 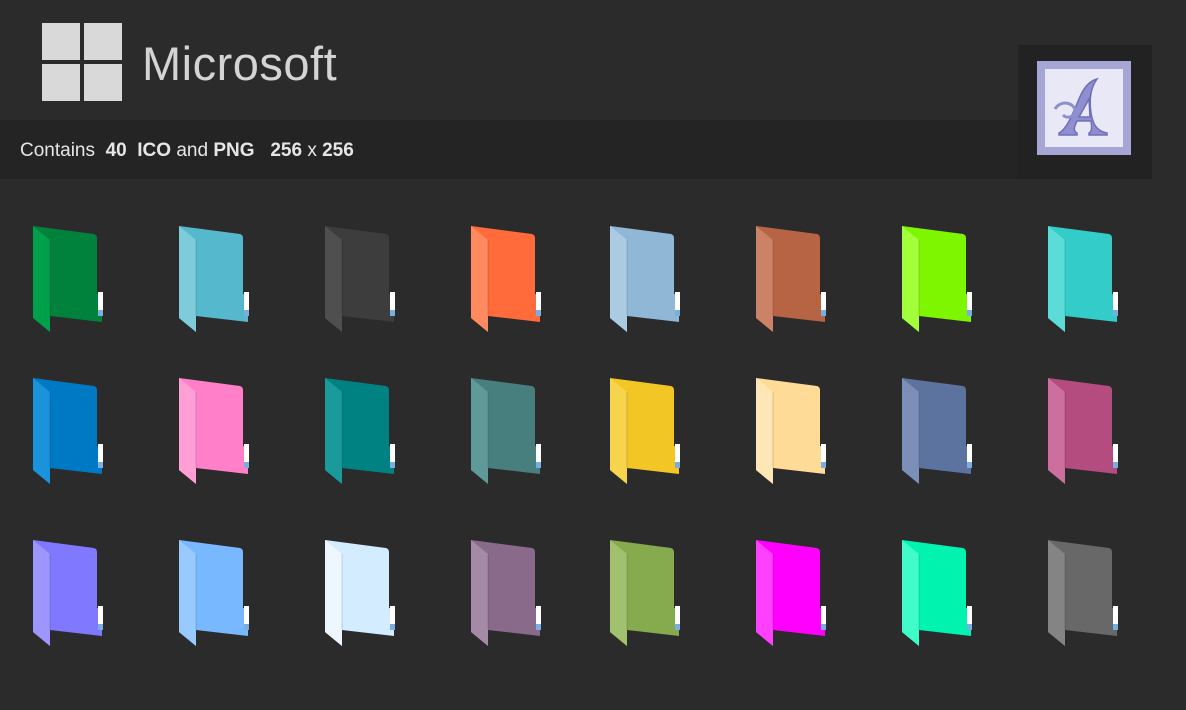 What do you see at coordinates (941, 281) in the screenshot?
I see `folder-lime-icon` at bounding box center [941, 281].